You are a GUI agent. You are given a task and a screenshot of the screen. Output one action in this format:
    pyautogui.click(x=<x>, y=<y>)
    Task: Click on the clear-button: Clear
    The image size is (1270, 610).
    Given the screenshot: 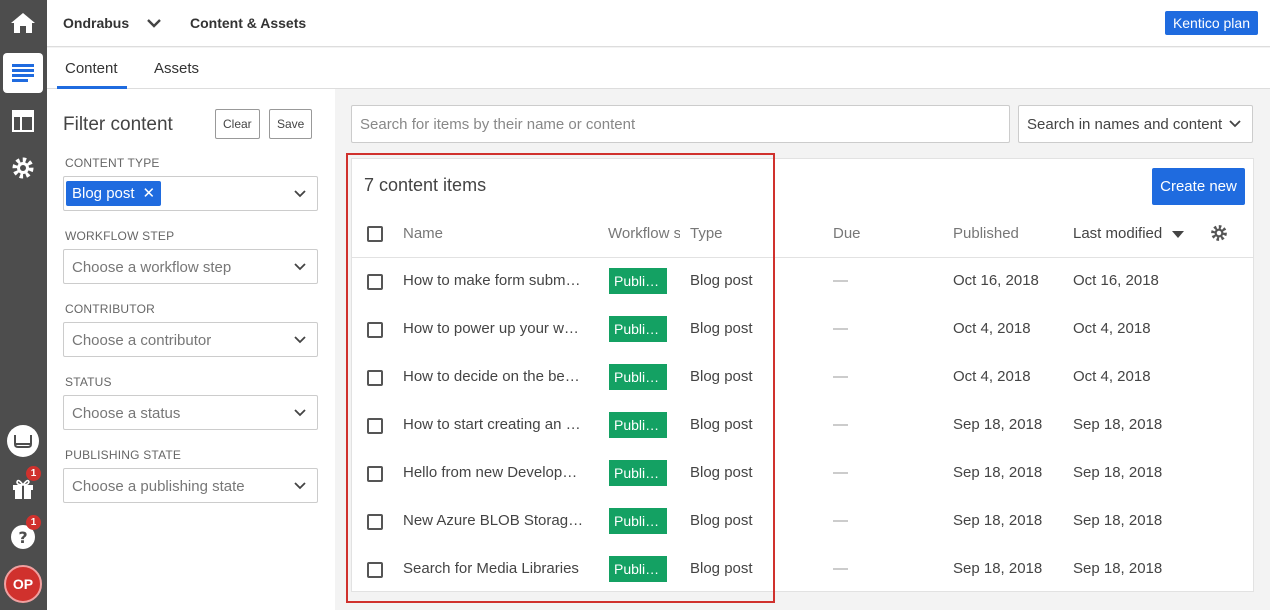 What is the action you would take?
    pyautogui.click(x=237, y=124)
    